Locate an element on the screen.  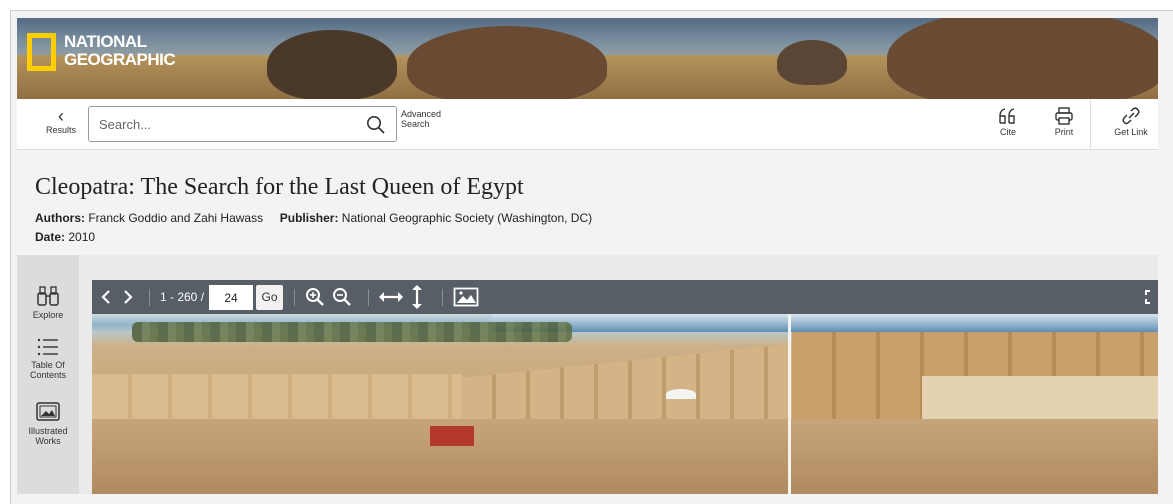
search-icon is located at coordinates (376, 125).